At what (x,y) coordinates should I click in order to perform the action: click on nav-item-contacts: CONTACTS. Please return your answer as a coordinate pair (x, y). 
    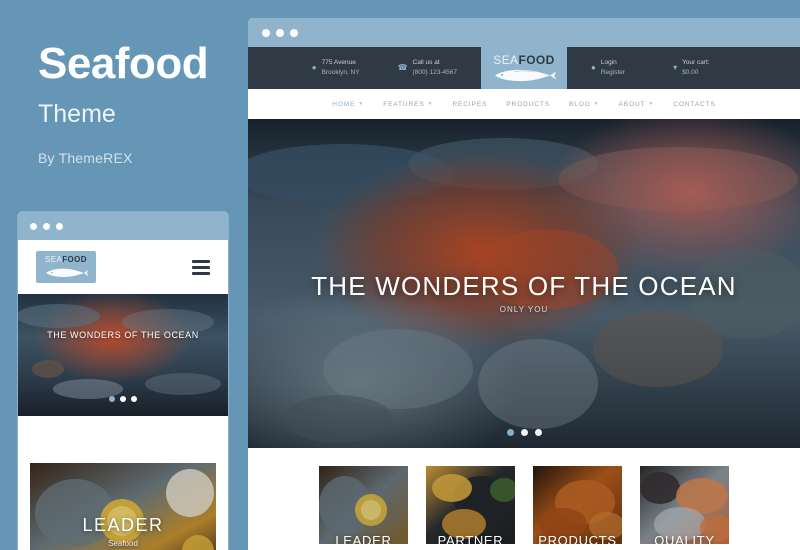
    Looking at the image, I should click on (694, 104).